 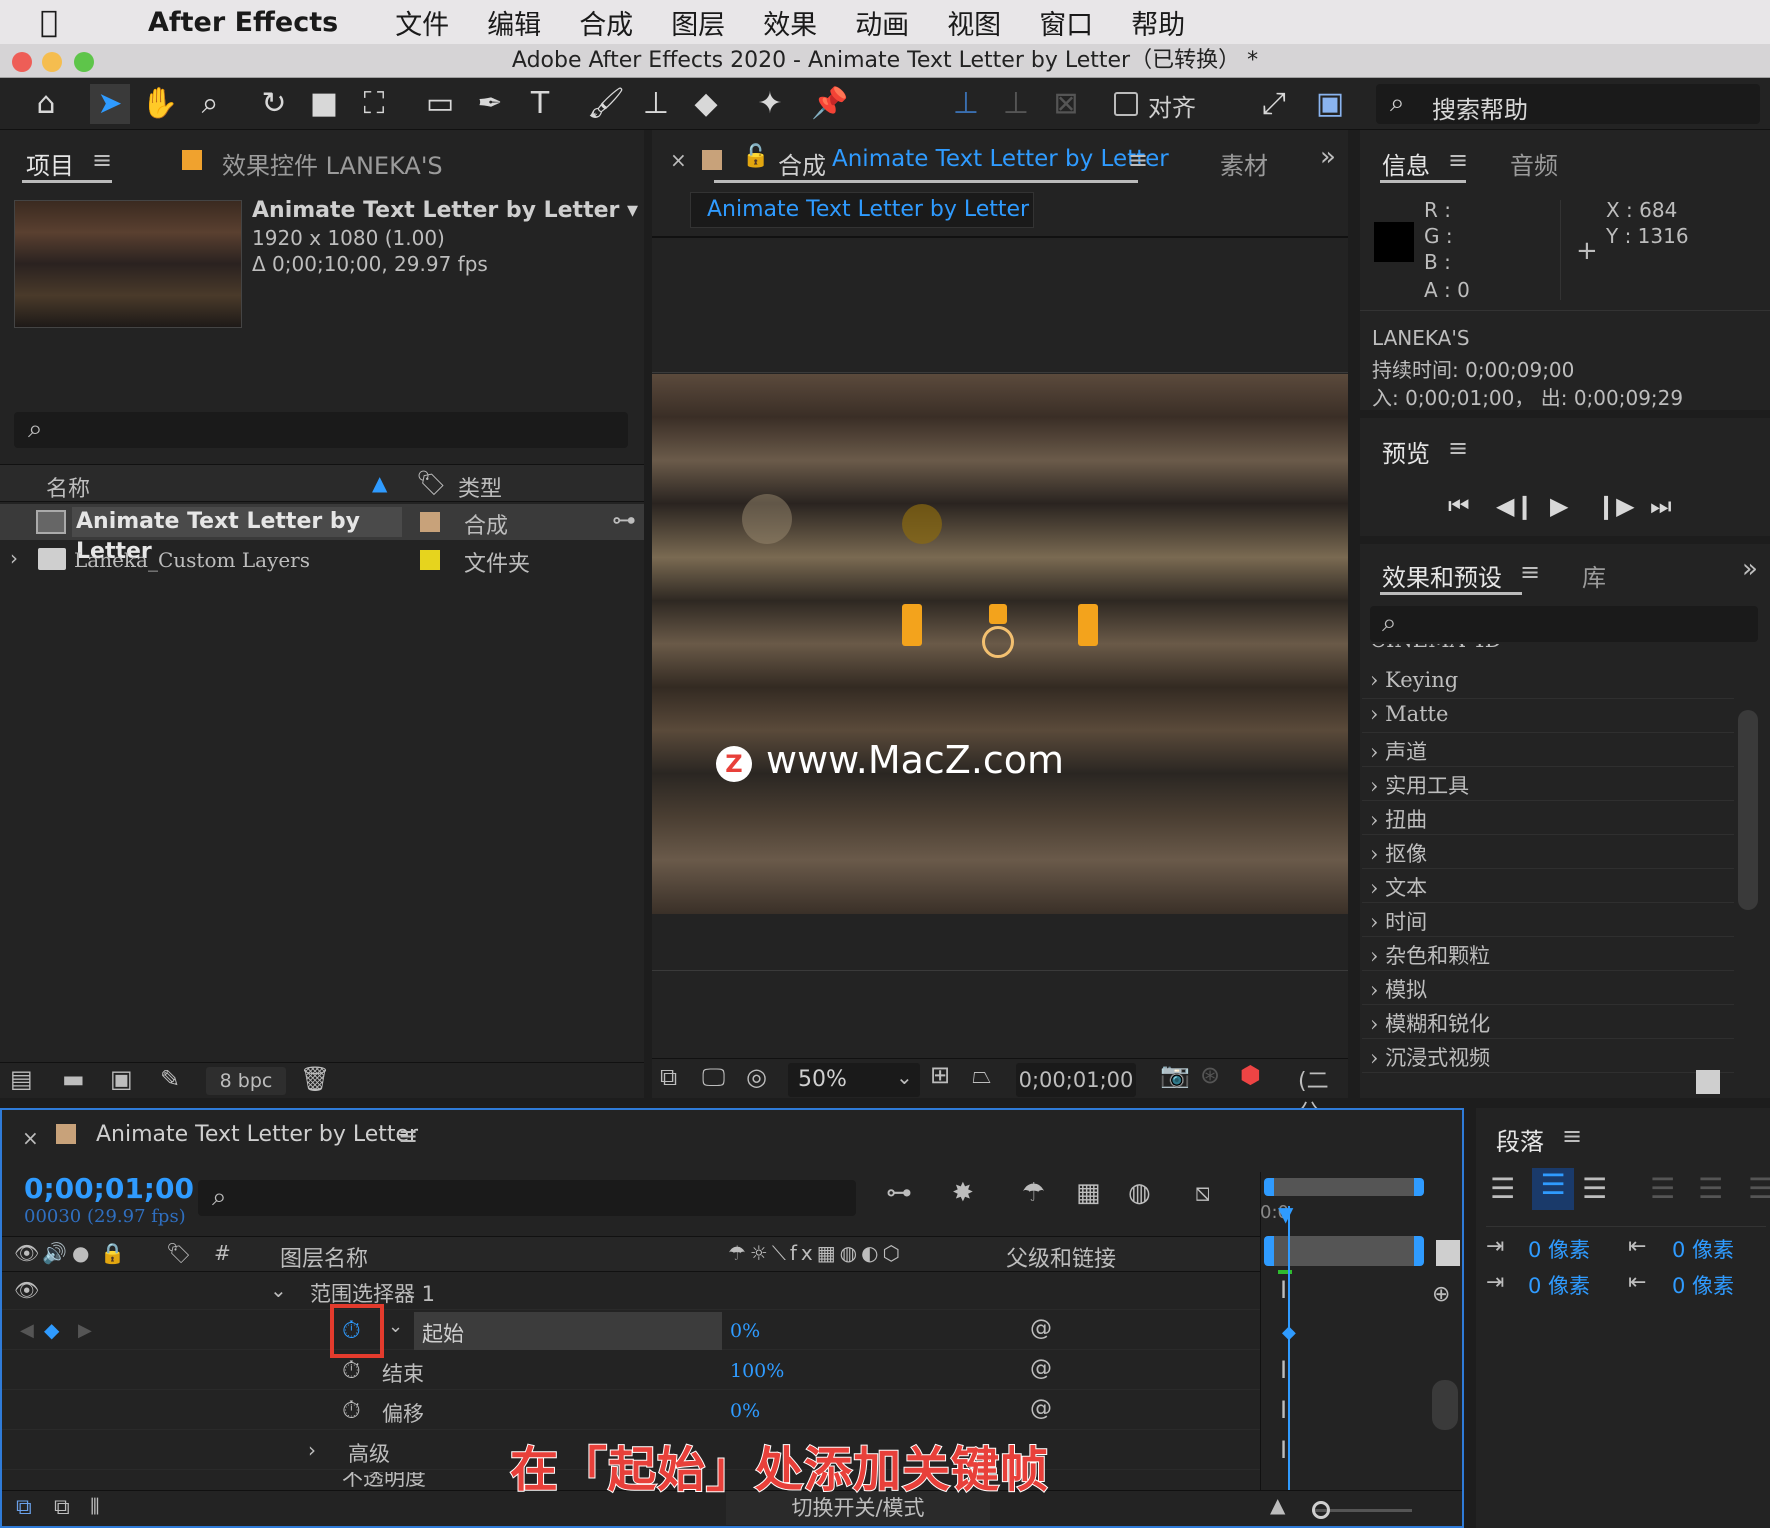 I want to click on shy-layers-icon: ☂, so click(x=1033, y=1193).